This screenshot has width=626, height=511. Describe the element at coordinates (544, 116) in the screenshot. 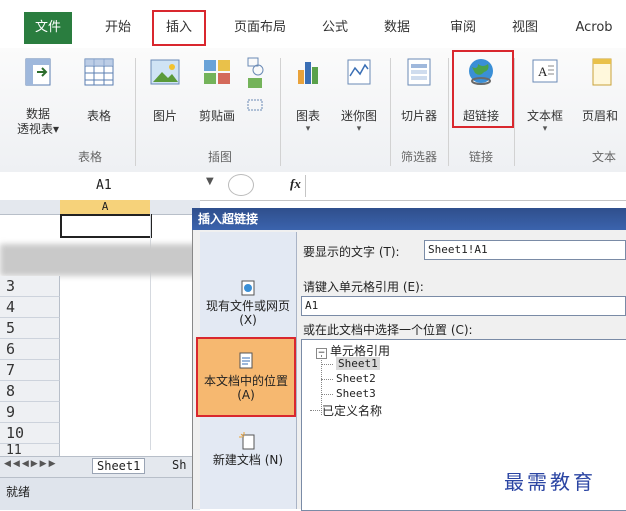

I see `text-box-label: 文本框` at that location.